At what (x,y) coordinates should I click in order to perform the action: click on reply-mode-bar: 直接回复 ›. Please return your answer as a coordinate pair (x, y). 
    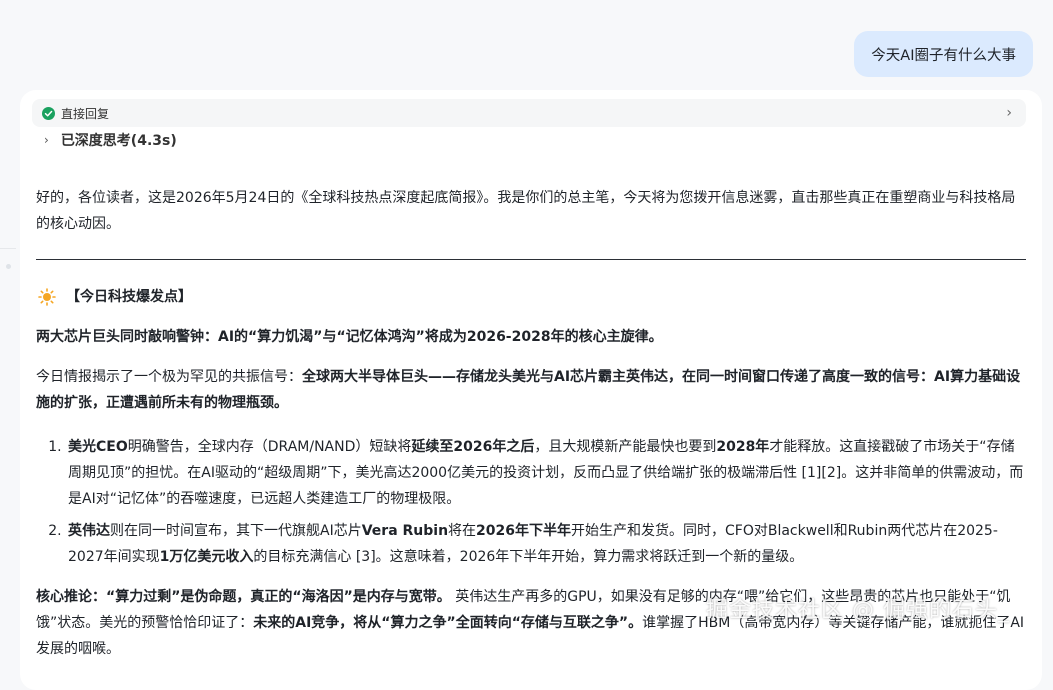
    Looking at the image, I should click on (529, 113).